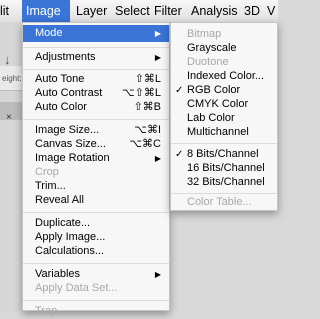 The height and width of the screenshot is (319, 320). I want to click on menu-item-crop: Crop, so click(47, 172).